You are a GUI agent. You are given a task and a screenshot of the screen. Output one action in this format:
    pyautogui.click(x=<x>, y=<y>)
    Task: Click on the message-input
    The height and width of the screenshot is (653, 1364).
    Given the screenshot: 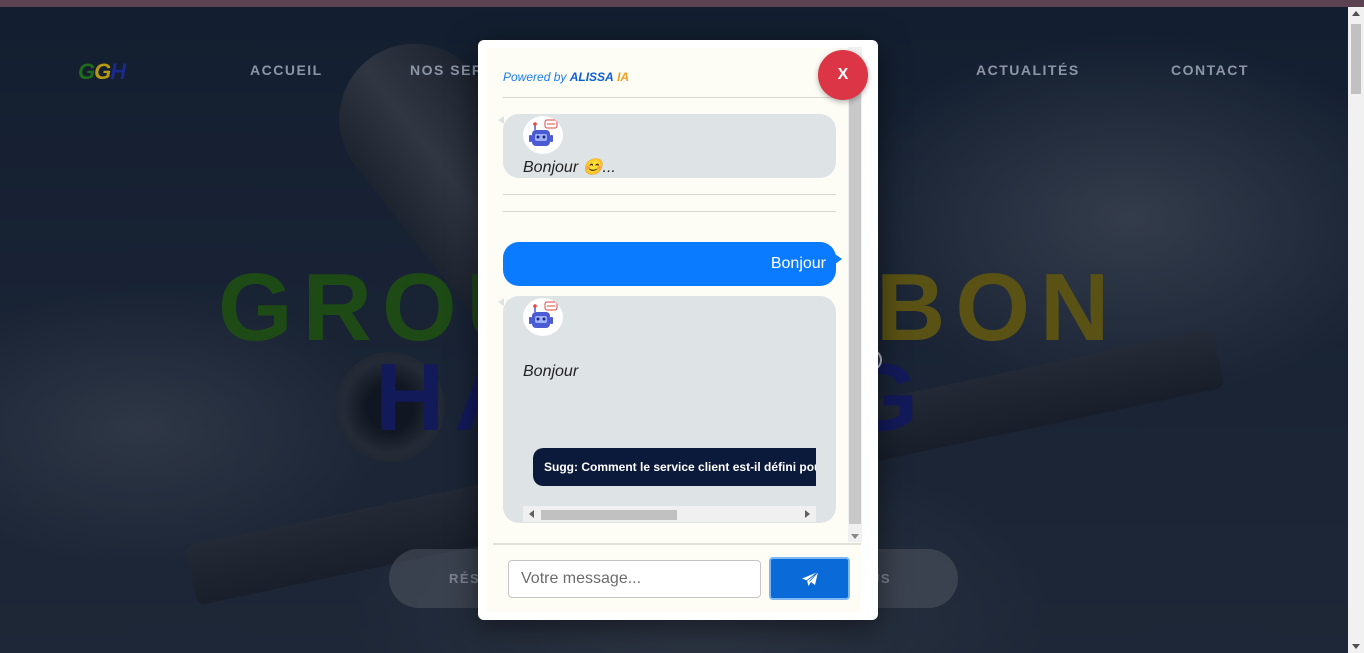 What is the action you would take?
    pyautogui.click(x=634, y=579)
    